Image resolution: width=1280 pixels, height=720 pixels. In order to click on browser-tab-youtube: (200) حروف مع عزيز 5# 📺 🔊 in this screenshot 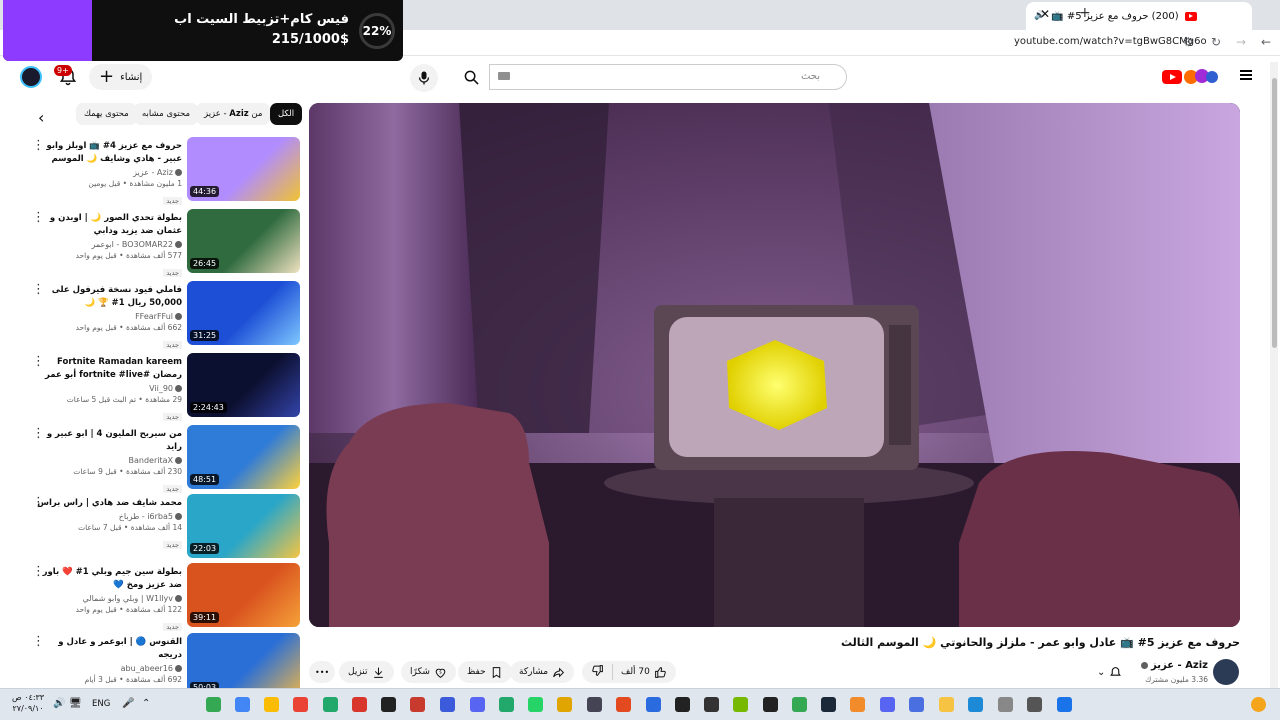, I will do `click(1139, 16)`.